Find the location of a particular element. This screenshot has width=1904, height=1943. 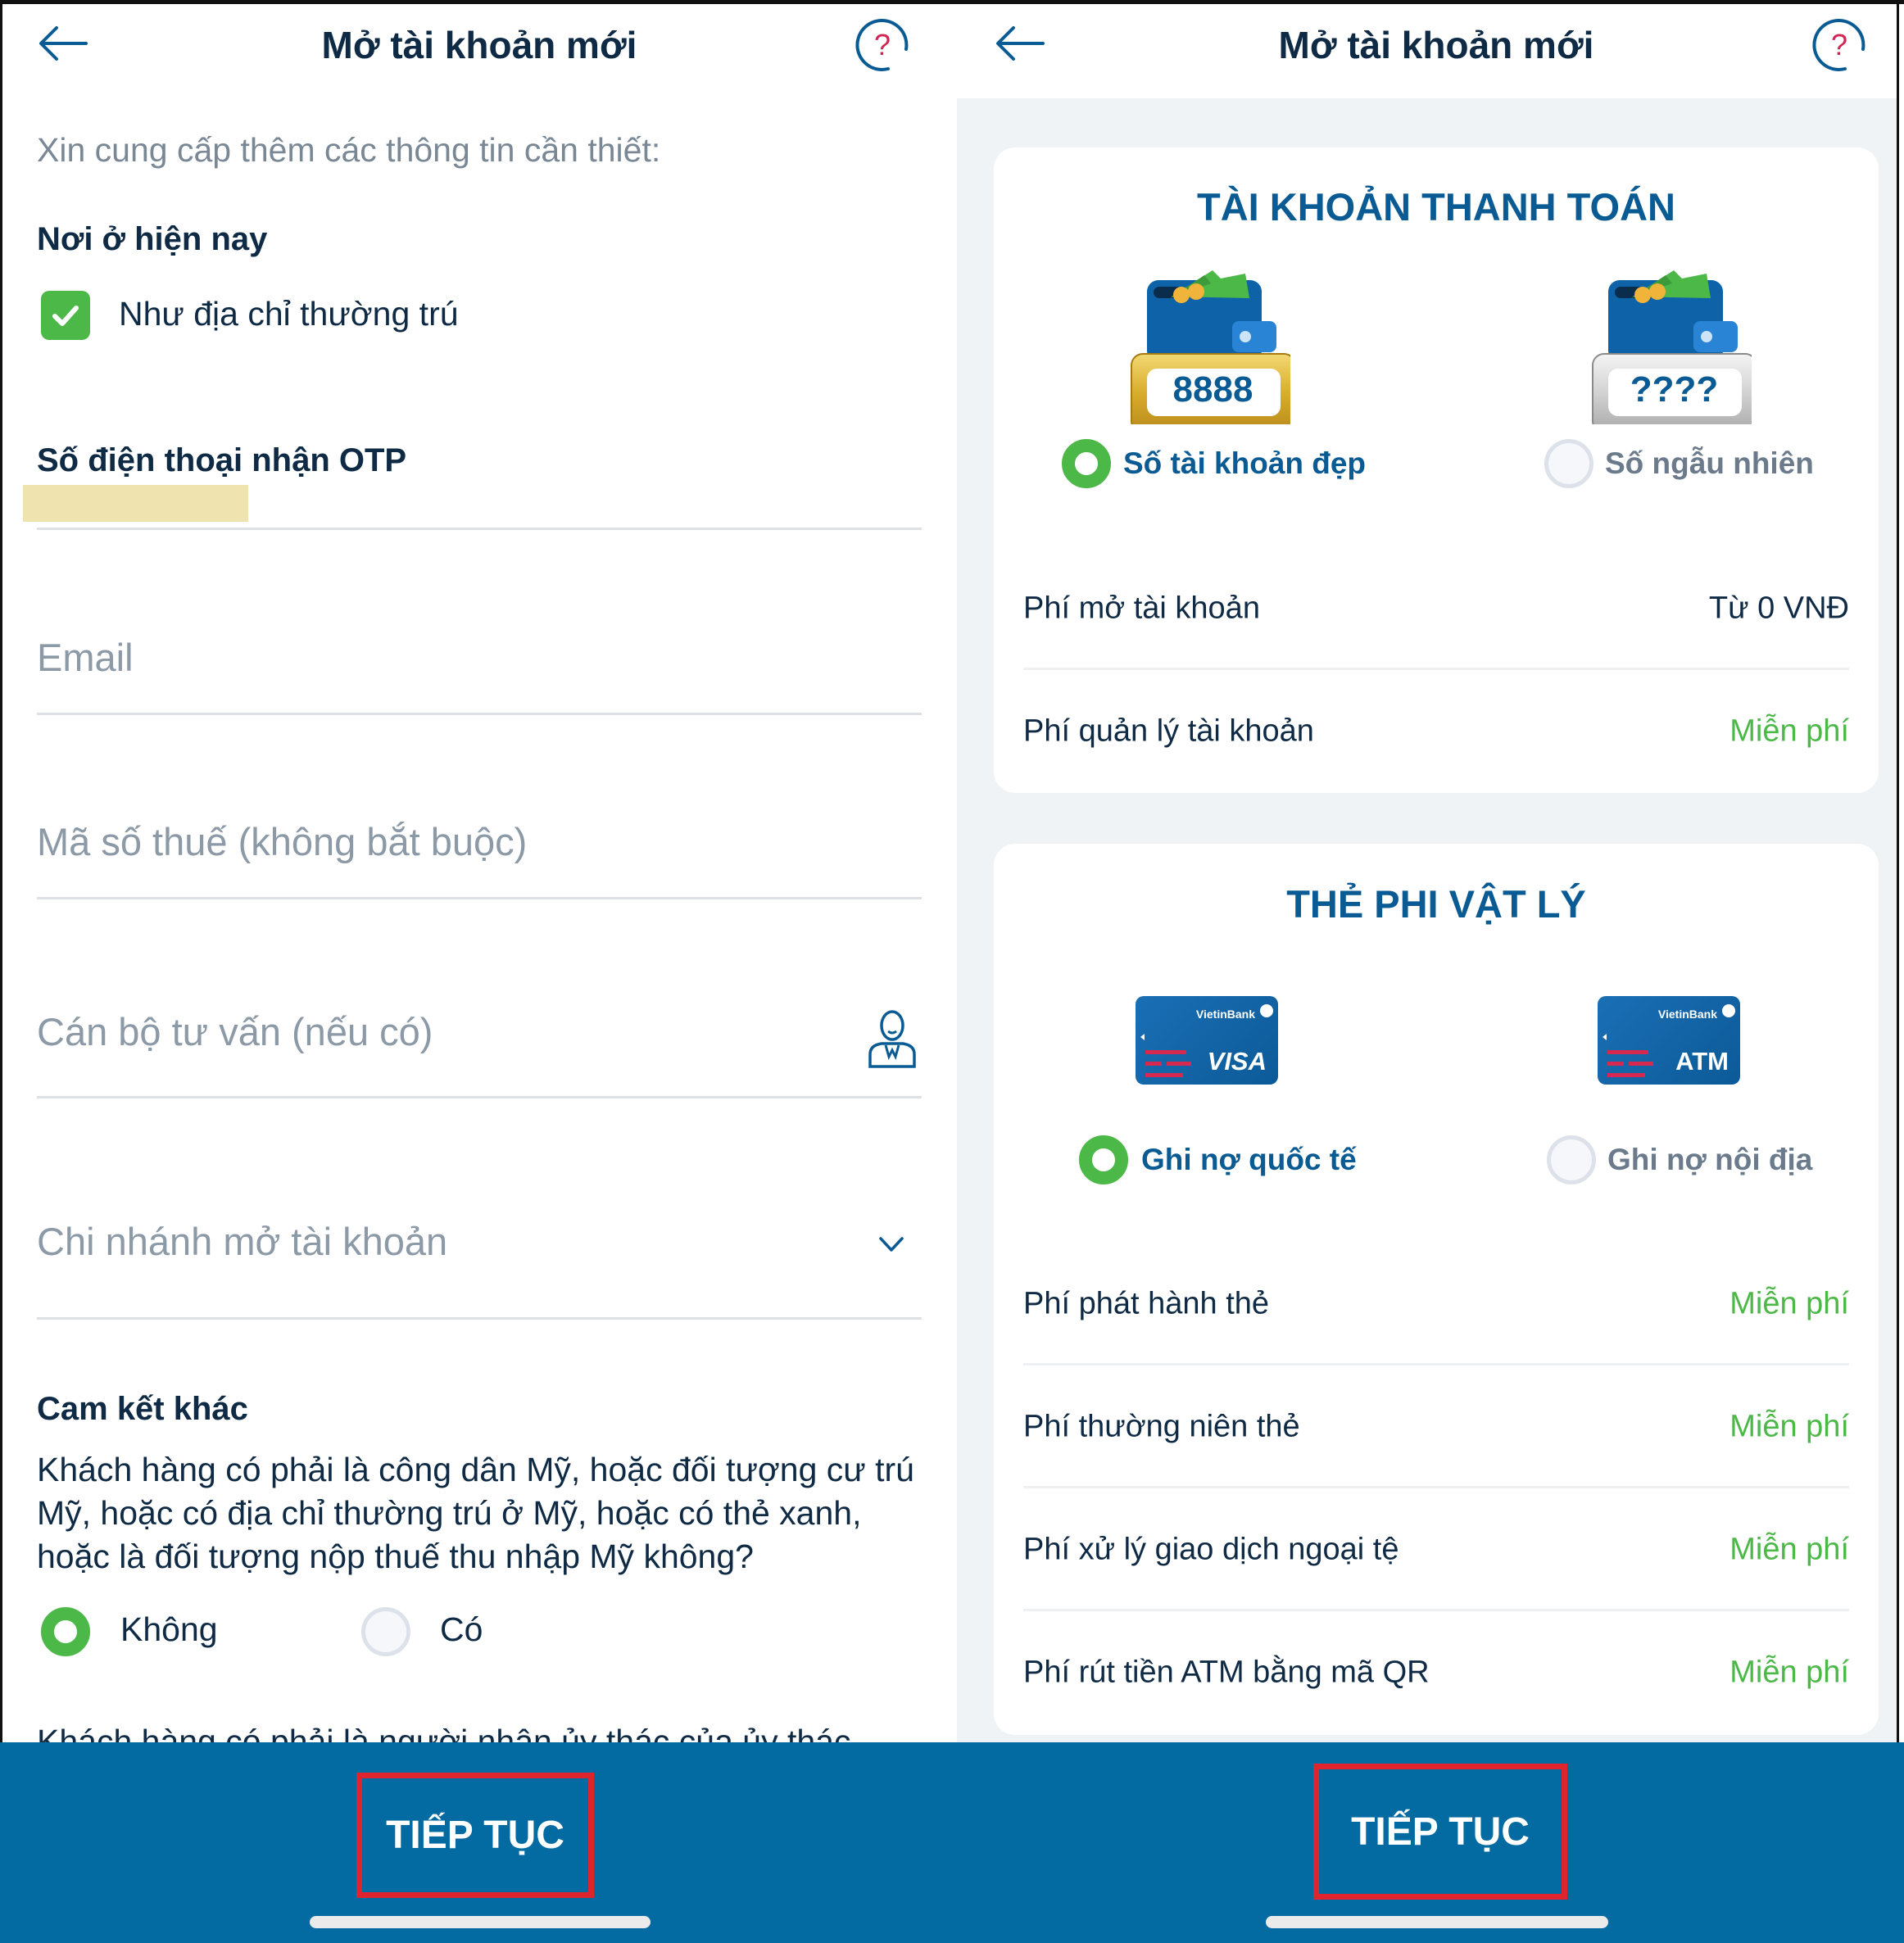

advisor-input: Cán bộ tư vấn (nếu có) is located at coordinates (235, 1031).